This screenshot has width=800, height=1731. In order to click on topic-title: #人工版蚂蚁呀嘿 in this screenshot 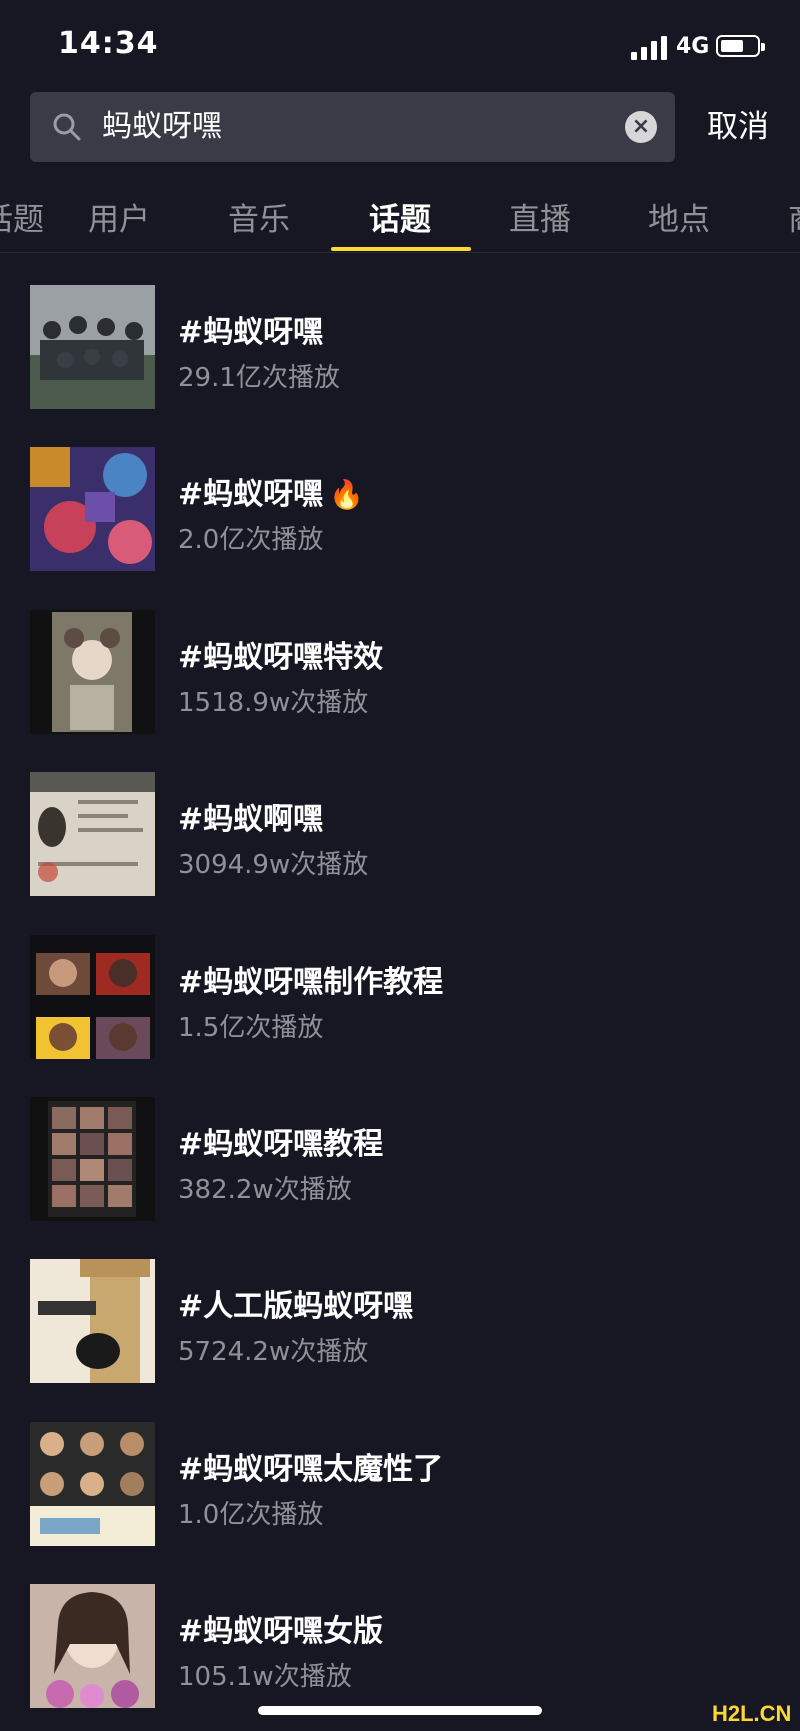, I will do `click(296, 1306)`.